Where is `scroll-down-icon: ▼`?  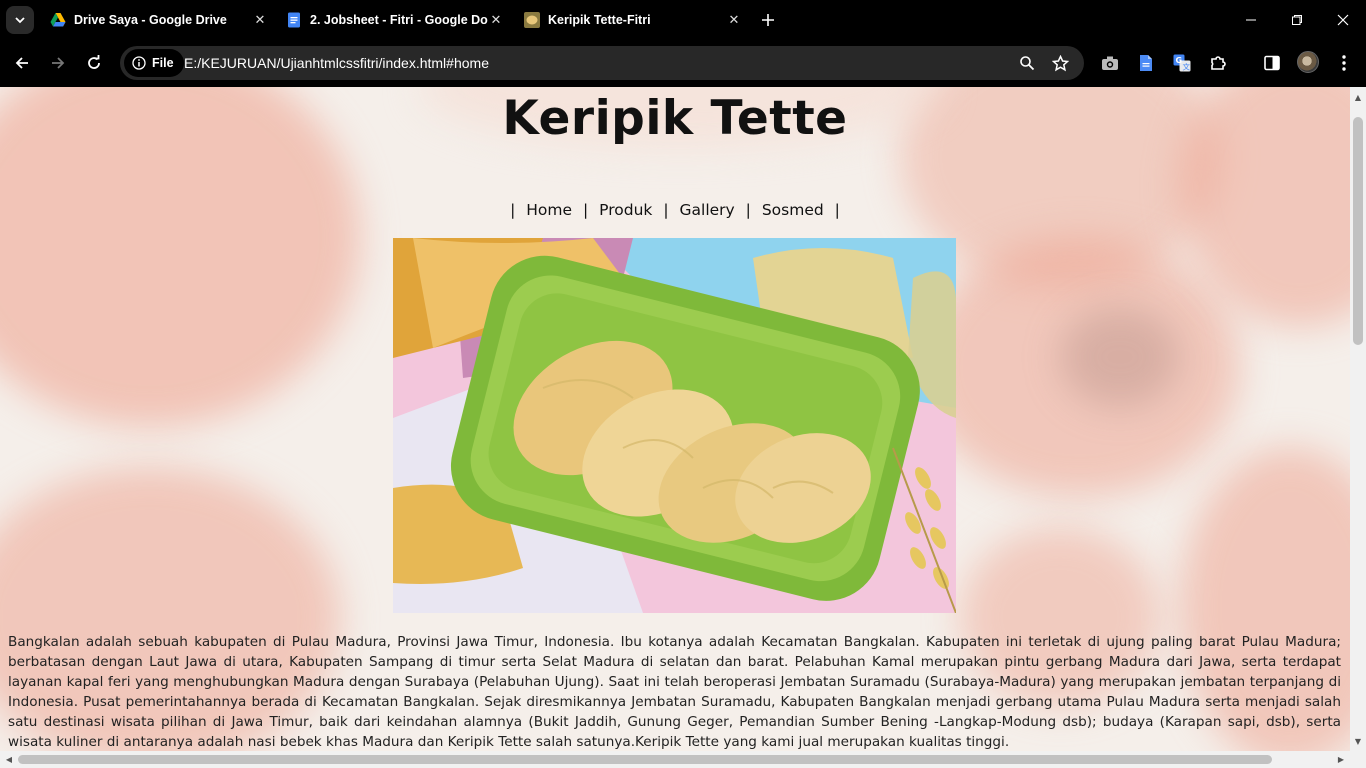 scroll-down-icon: ▼ is located at coordinates (1358, 741).